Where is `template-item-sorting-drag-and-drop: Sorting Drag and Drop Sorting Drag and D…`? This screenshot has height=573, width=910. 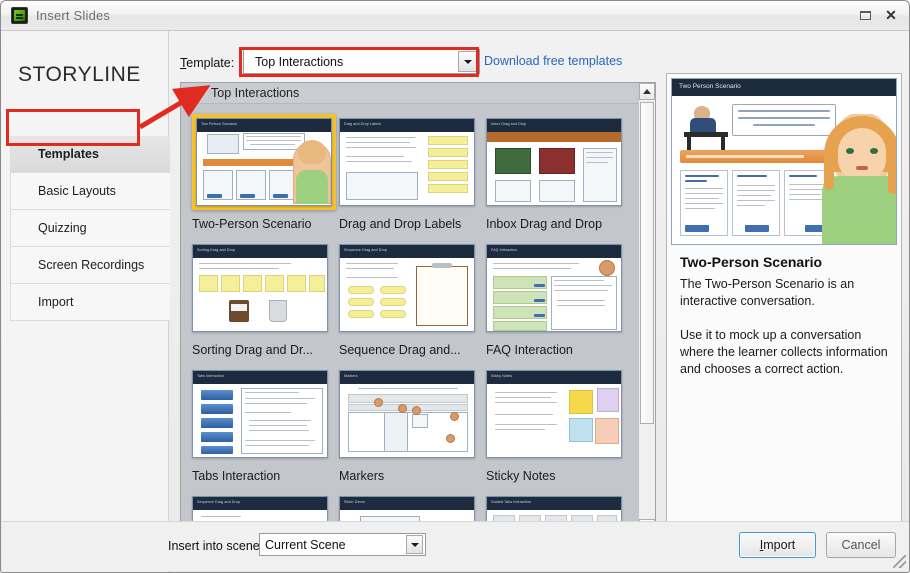
template-item-sorting-drag-and-drop: Sorting Drag and Drop Sorting Drag and D… is located at coordinates (265, 300).